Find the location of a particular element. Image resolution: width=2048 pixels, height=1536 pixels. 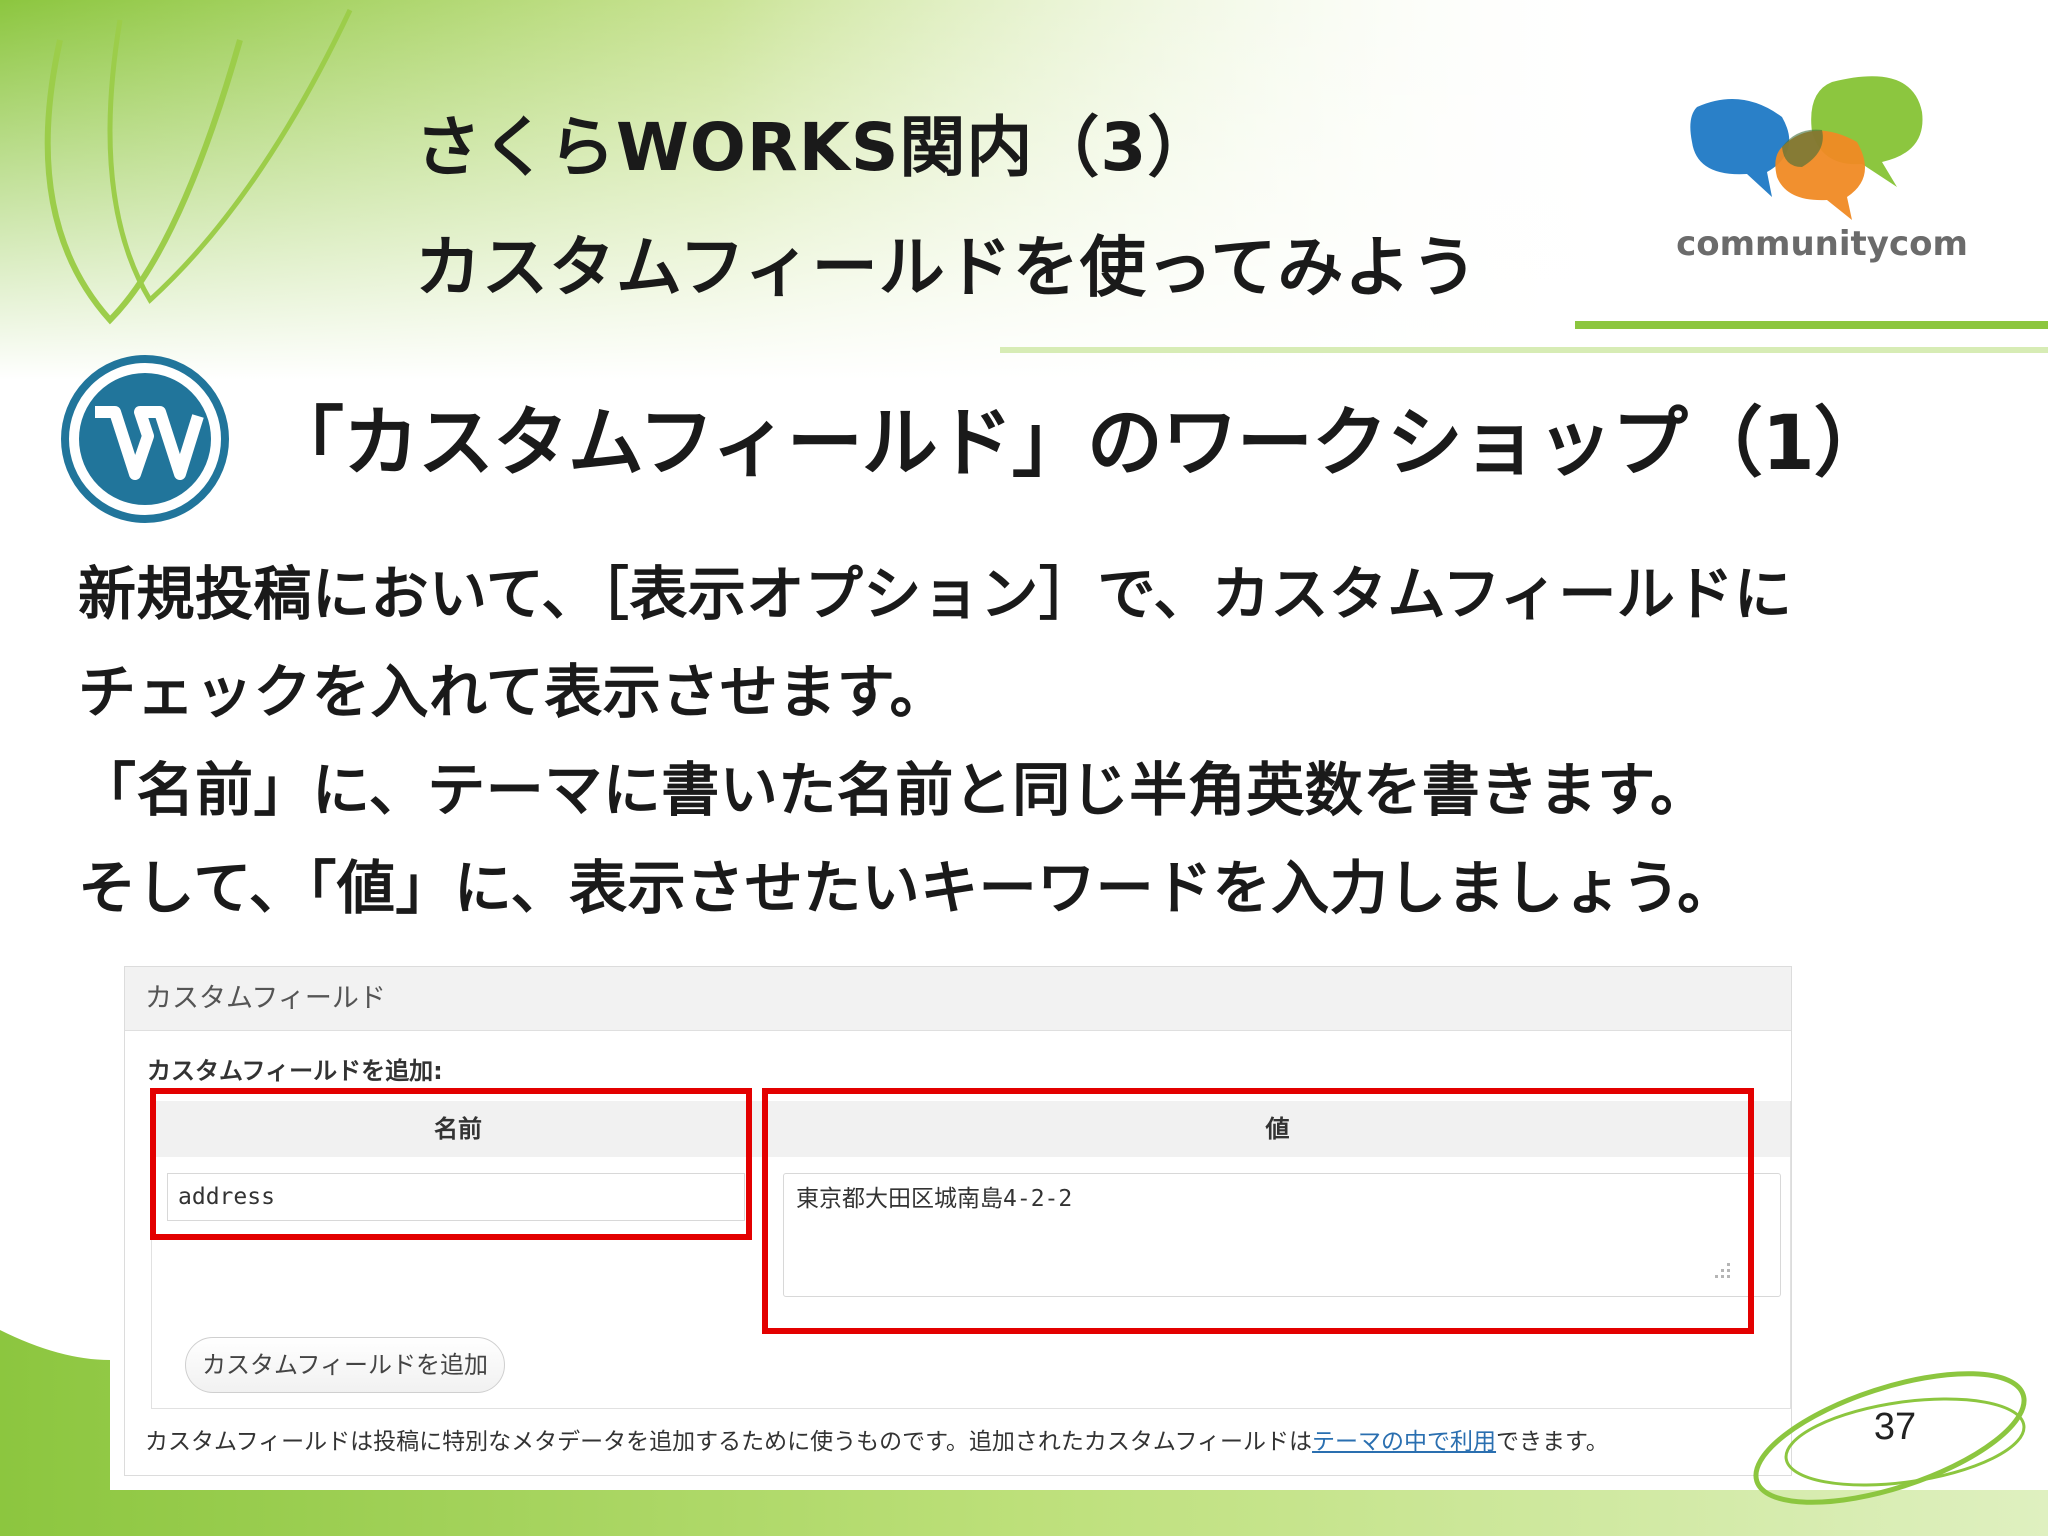

instruction-line: 新規投稿において、［表示オプション］で、カスタムフィールドに is located at coordinates (935, 594).